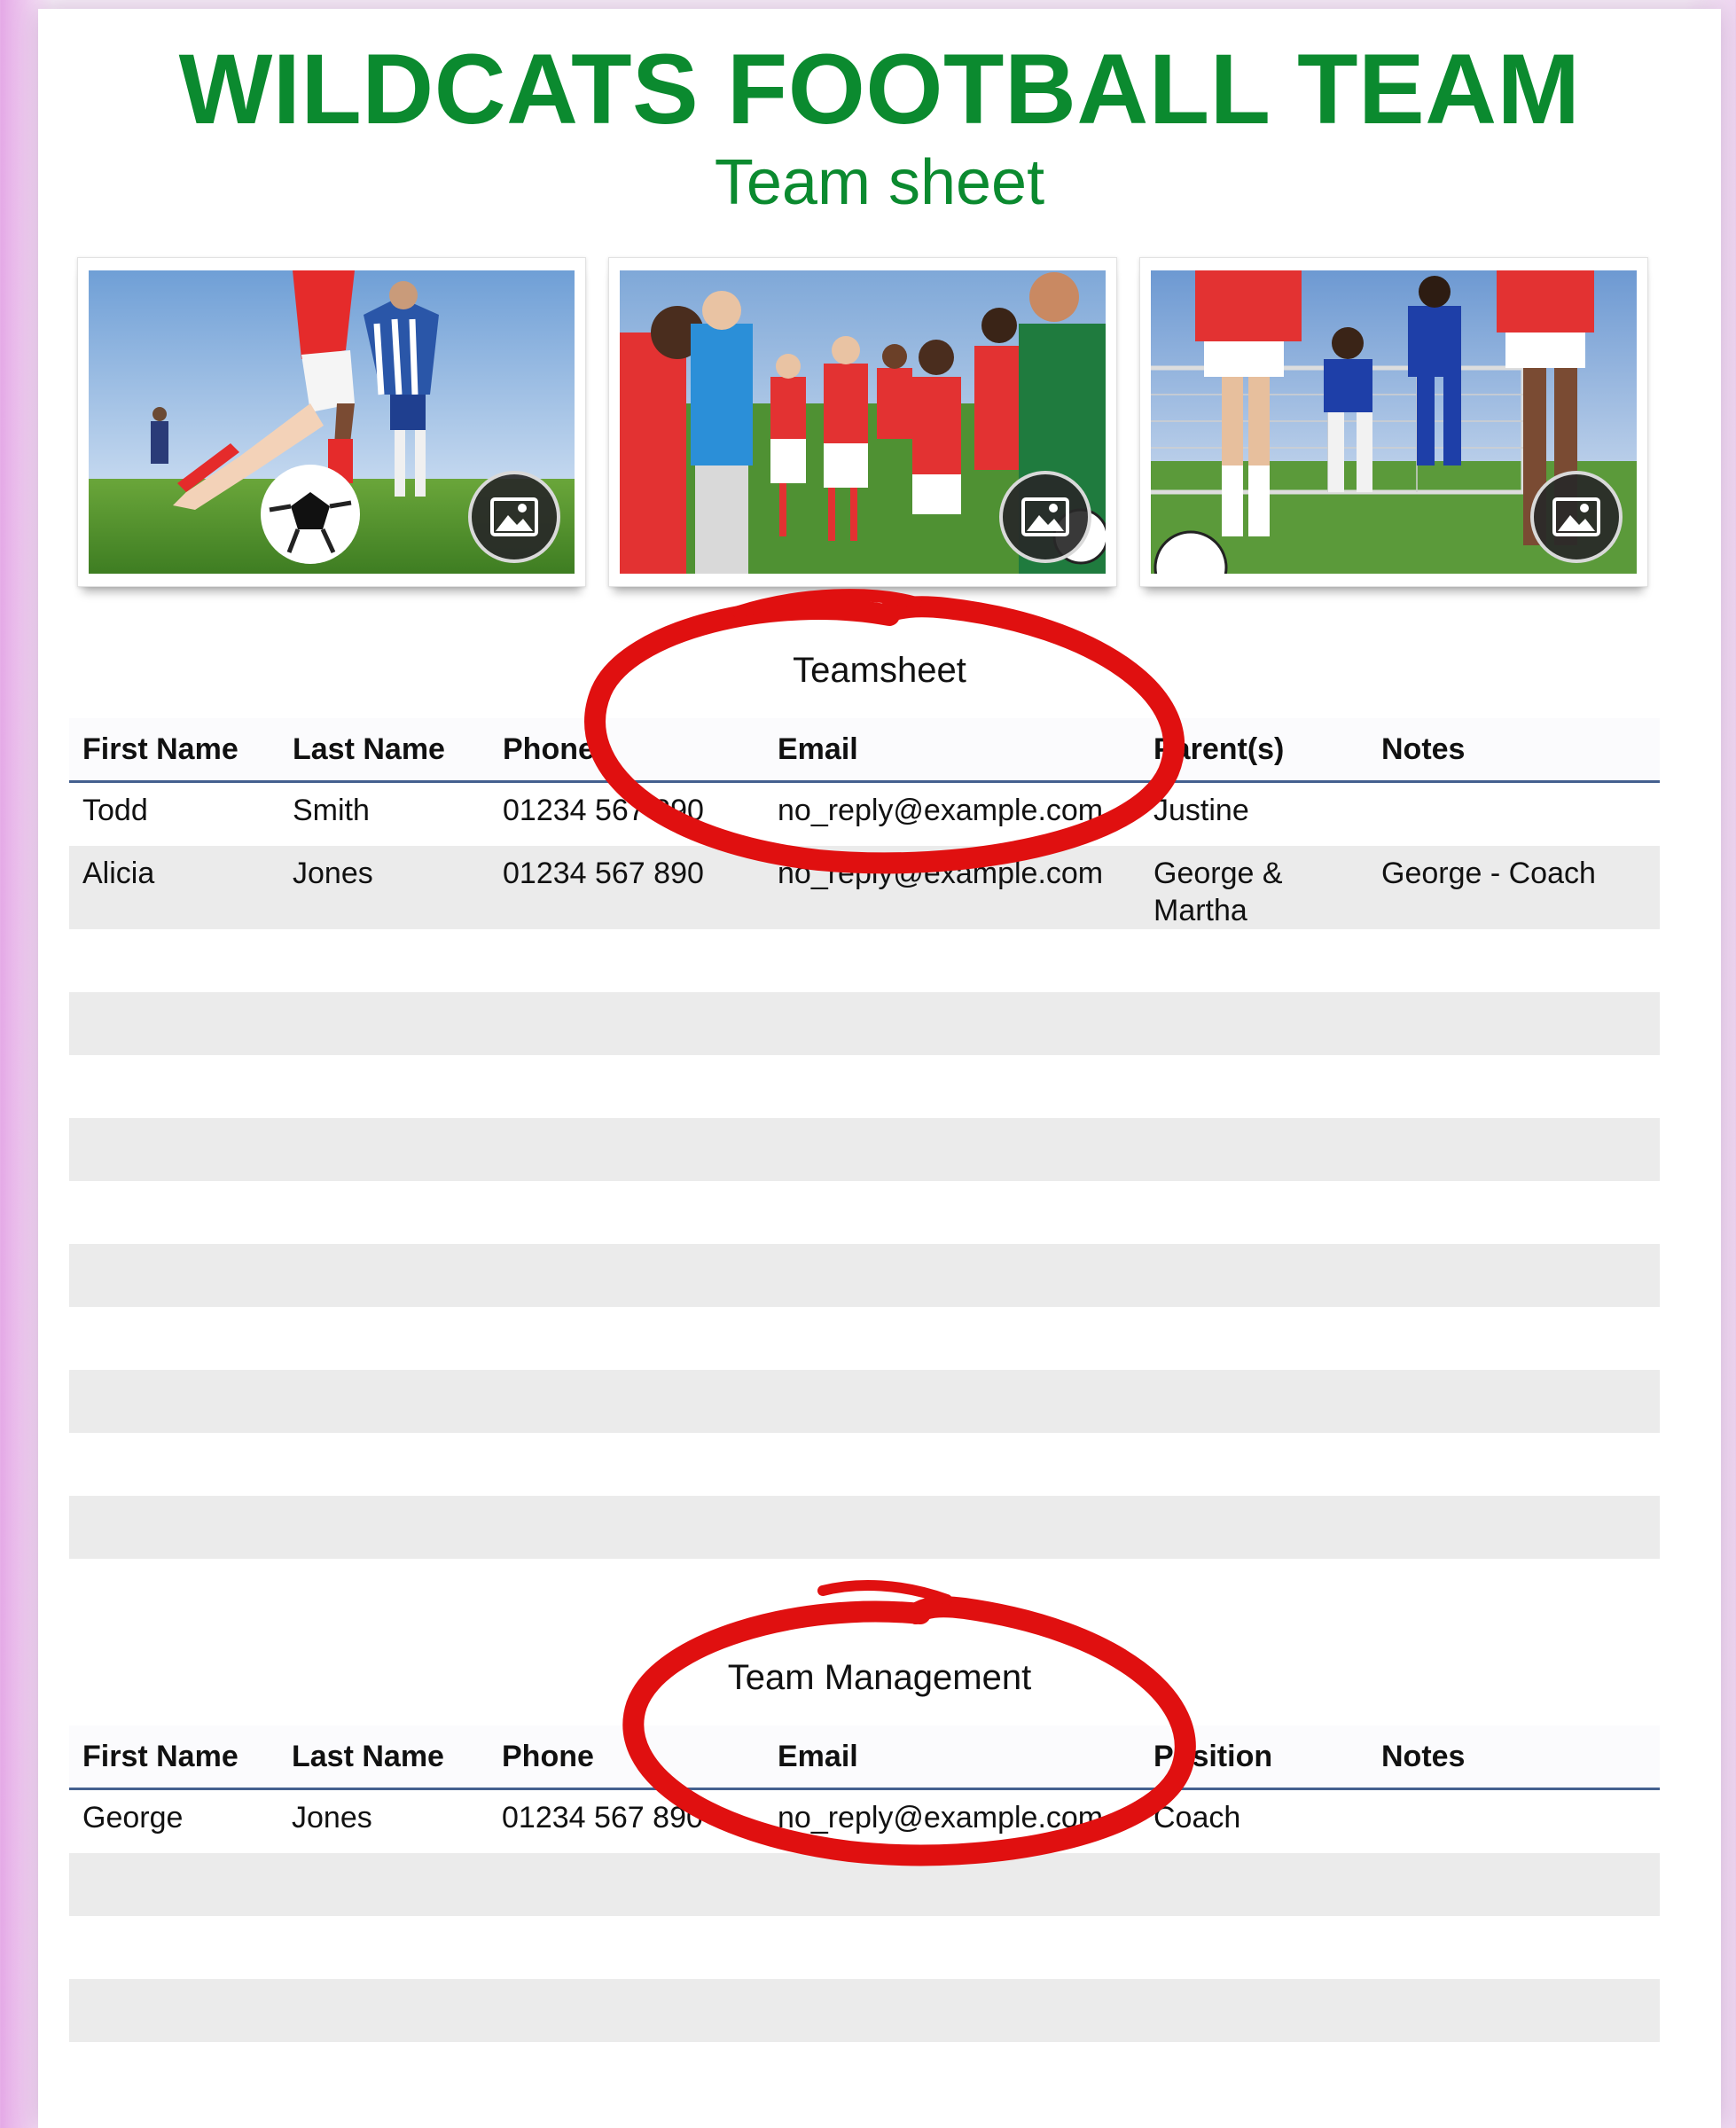 This screenshot has width=1736, height=2128. Describe the element at coordinates (1254, 888) in the screenshot. I see `cell-parents: George & Martha` at that location.